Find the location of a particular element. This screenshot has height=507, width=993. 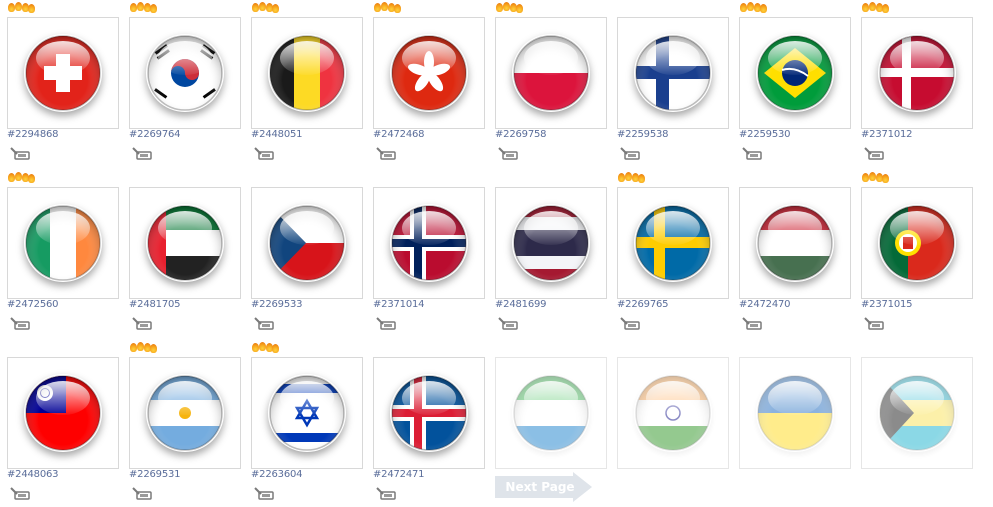

flag-icon-item: #2371015 is located at coordinates (917, 252).